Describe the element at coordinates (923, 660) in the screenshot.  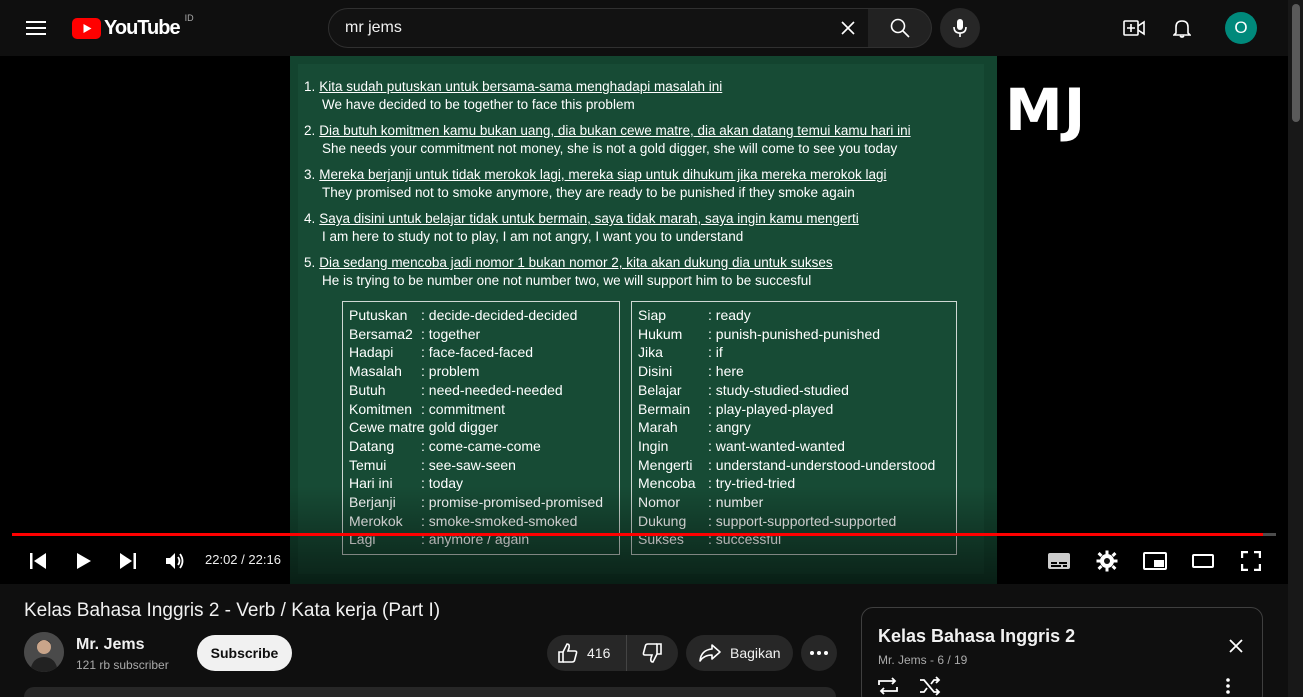
I see `playlist-subtitle: Mr. Jems - 6 / 19` at that location.